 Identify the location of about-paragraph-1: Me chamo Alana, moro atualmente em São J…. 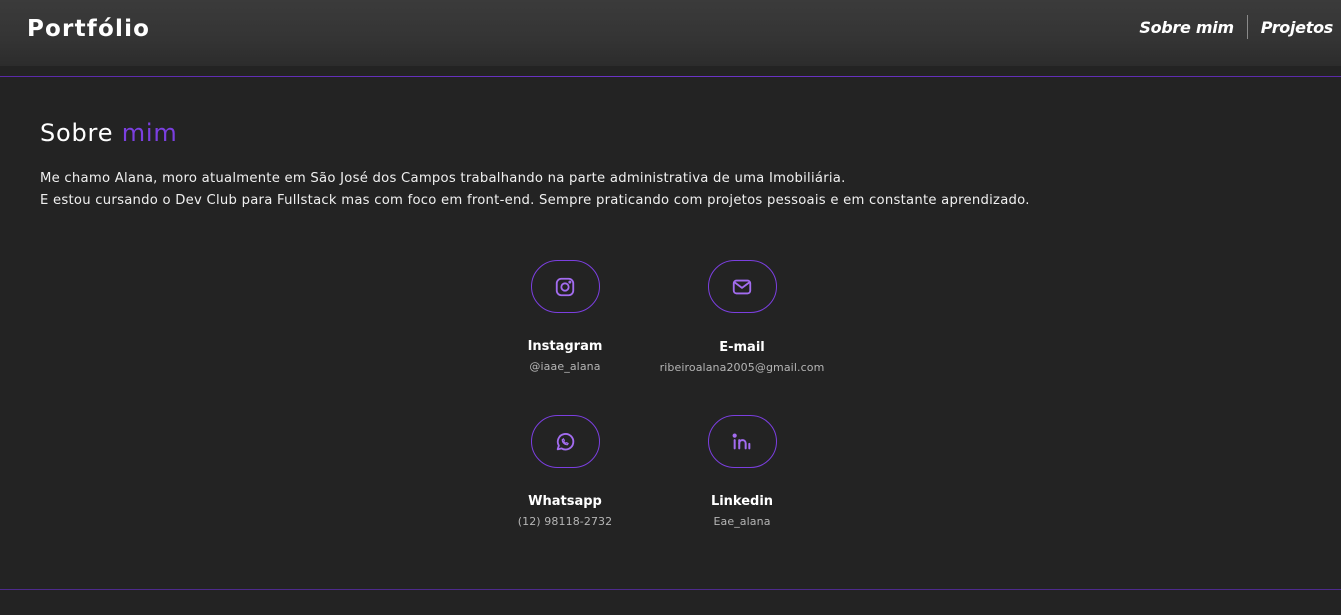
(443, 178).